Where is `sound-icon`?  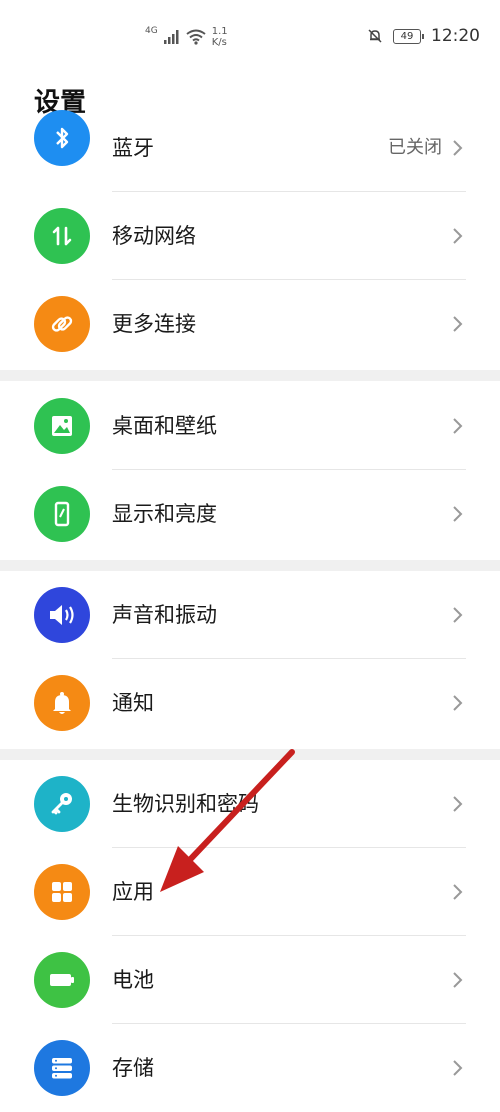
sound-icon is located at coordinates (62, 615).